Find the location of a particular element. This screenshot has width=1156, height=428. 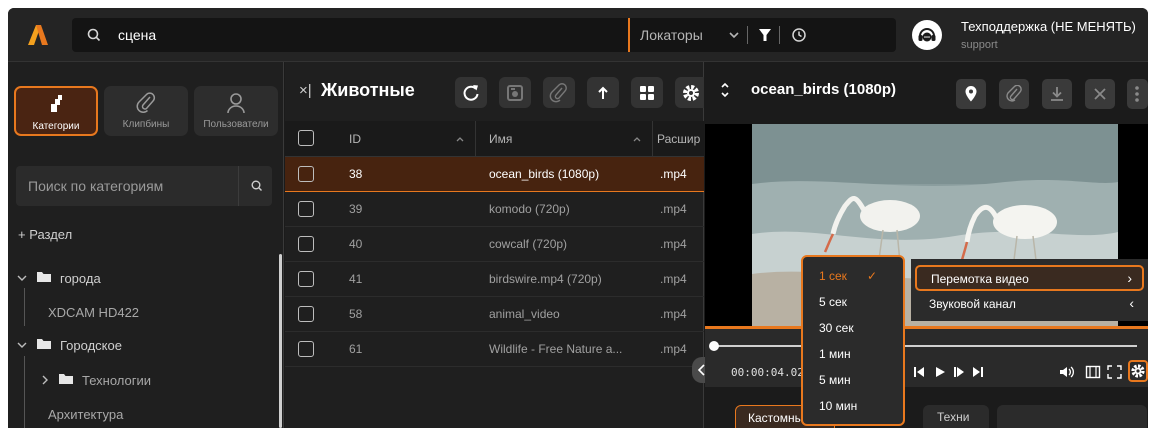

player-settings-button is located at coordinates (1138, 371).